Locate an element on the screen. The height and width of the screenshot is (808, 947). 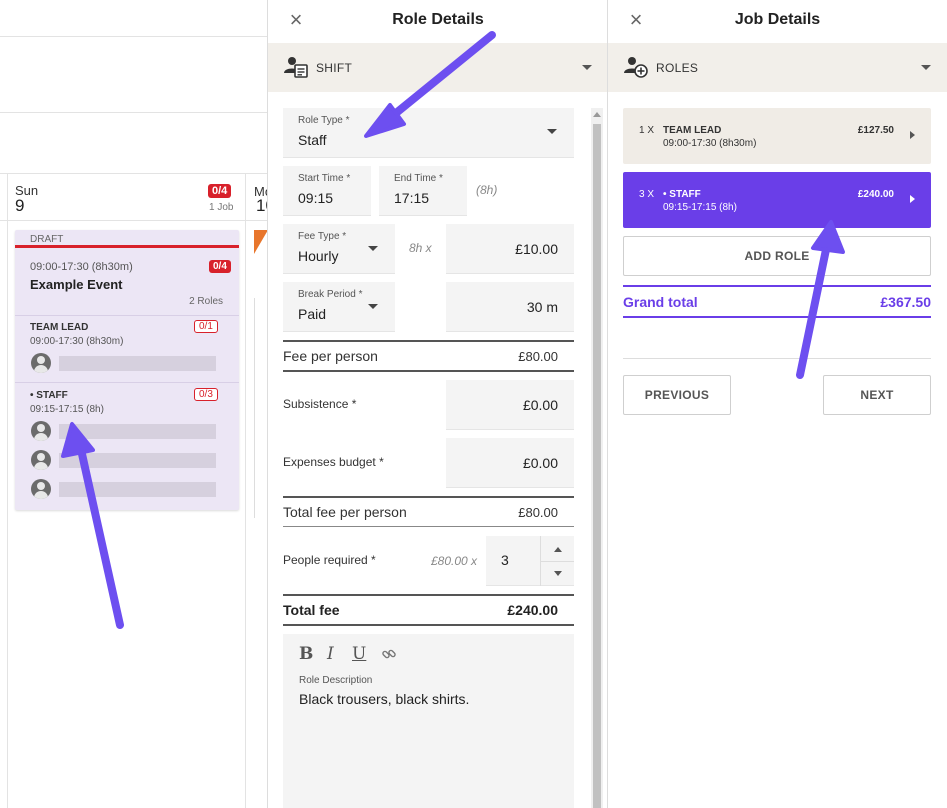
roles-section-header: ROLES is located at coordinates (777, 67).